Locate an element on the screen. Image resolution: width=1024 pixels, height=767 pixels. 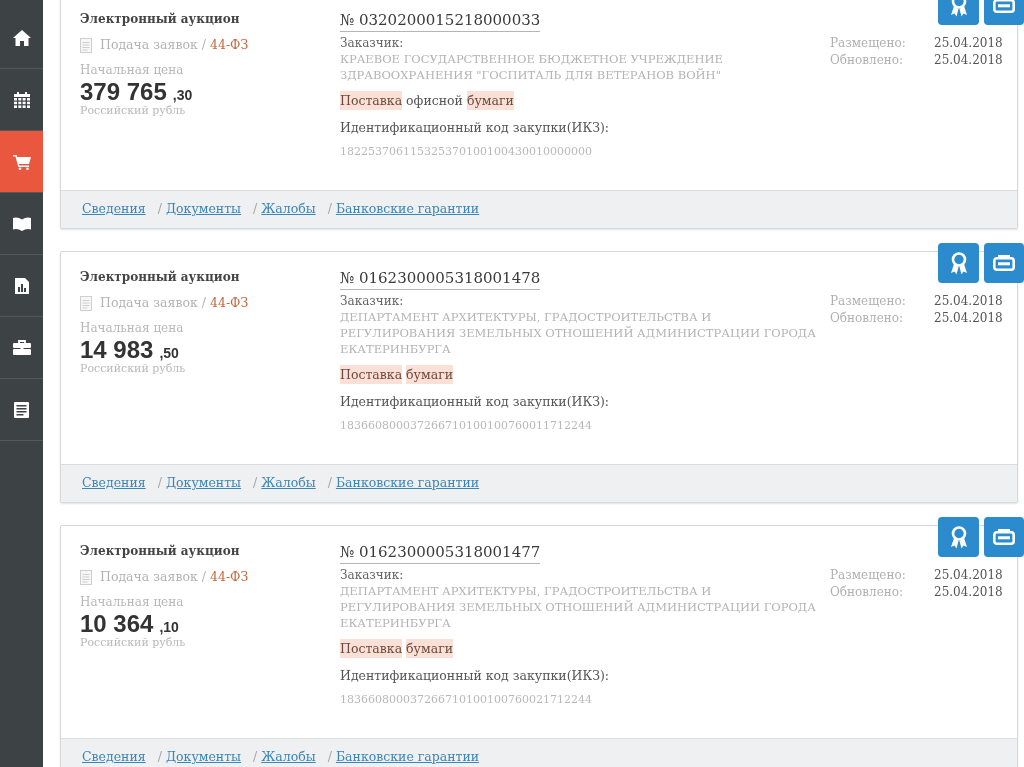
report-icon is located at coordinates (21, 285).